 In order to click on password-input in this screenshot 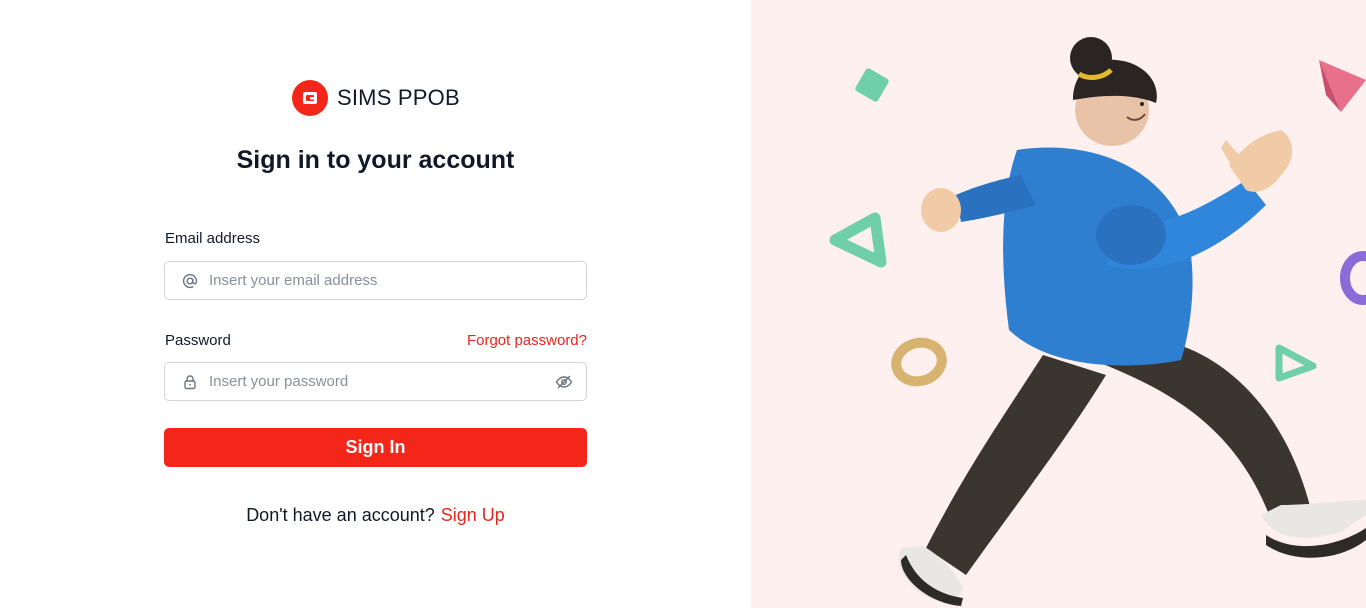, I will do `click(375, 381)`.